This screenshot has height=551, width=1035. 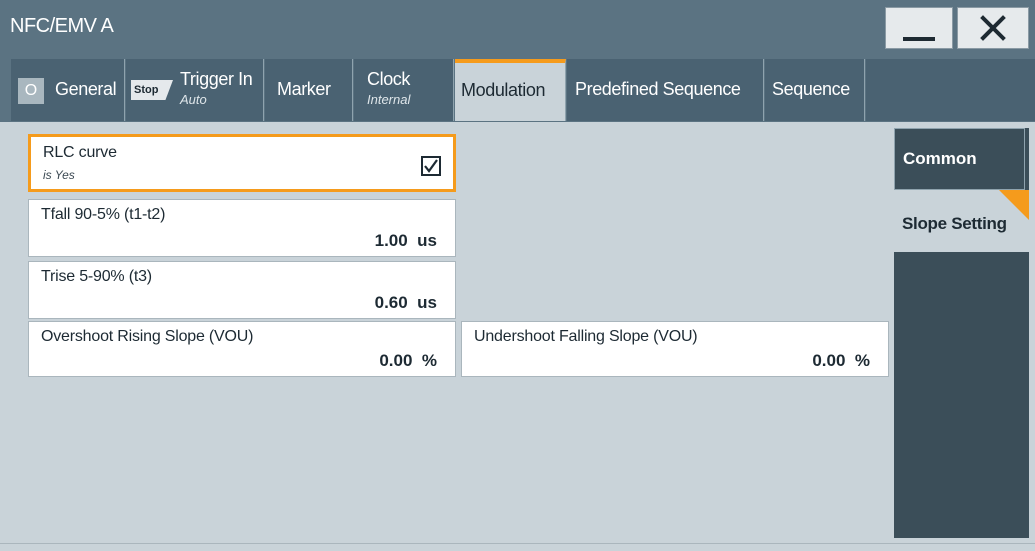 I want to click on overshoot-value-text: 0.00 %, so click(x=408, y=361).